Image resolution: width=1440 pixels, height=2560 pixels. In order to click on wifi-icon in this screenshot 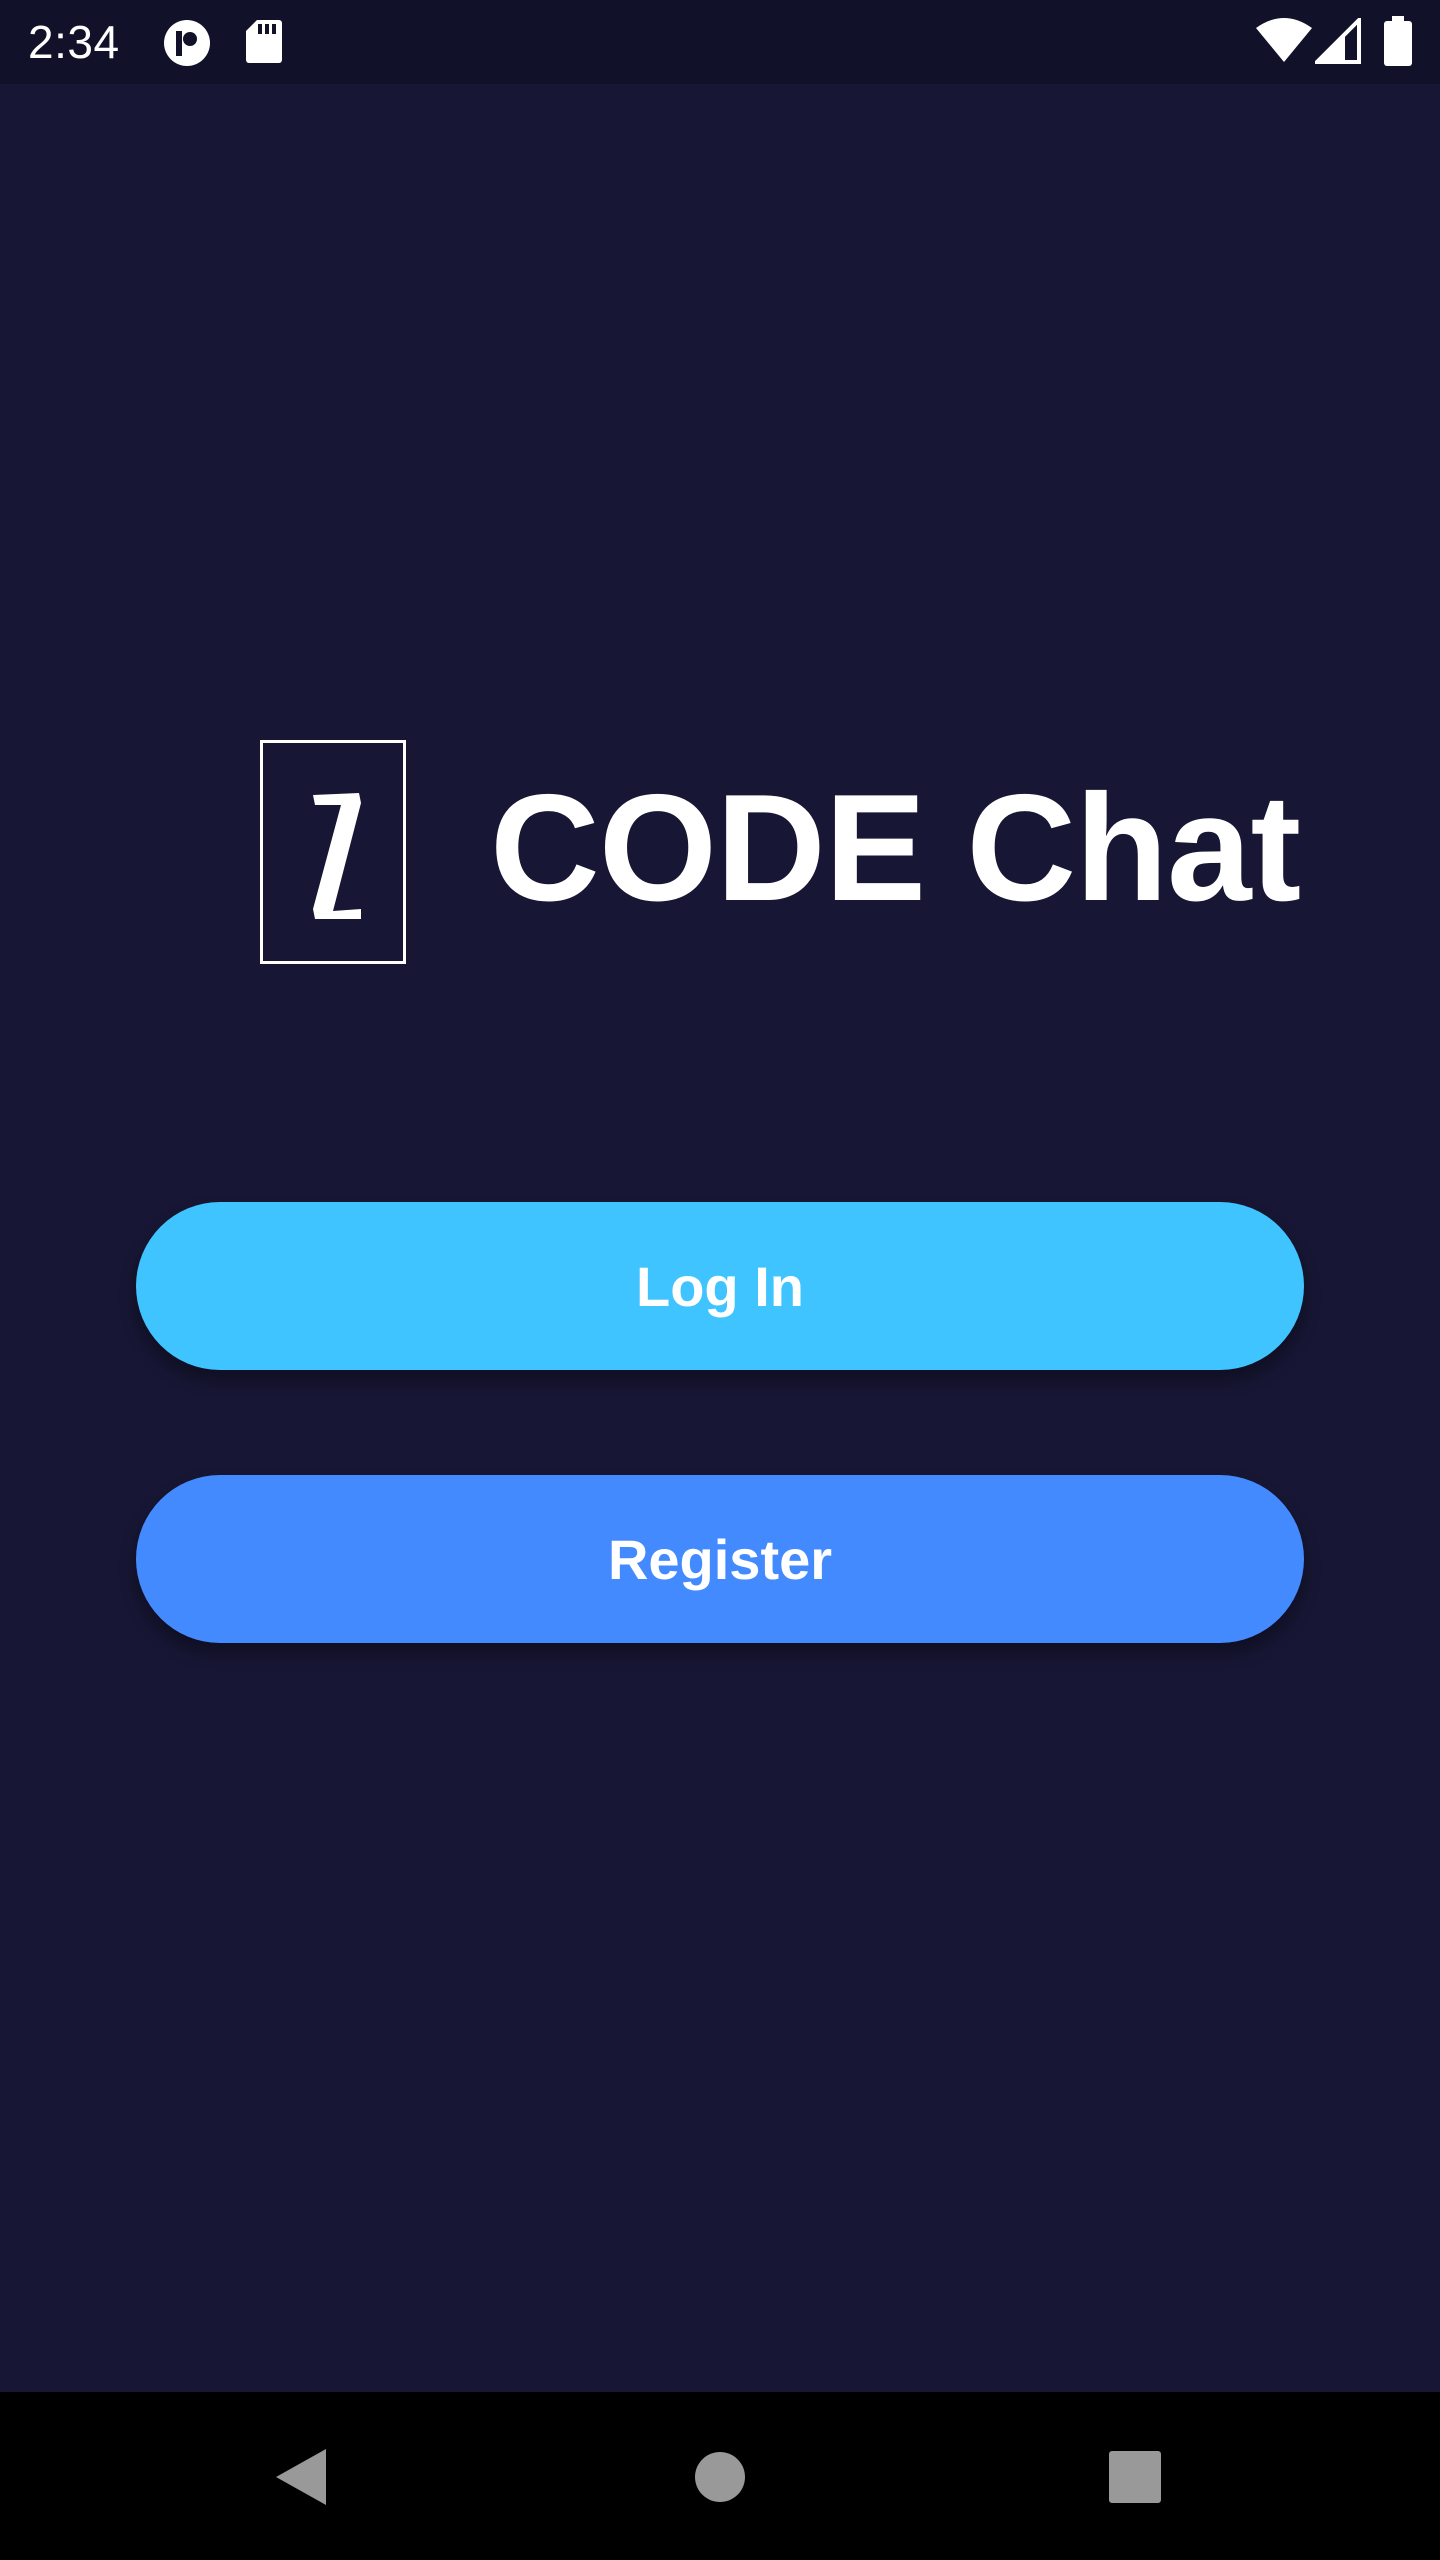, I will do `click(1284, 43)`.